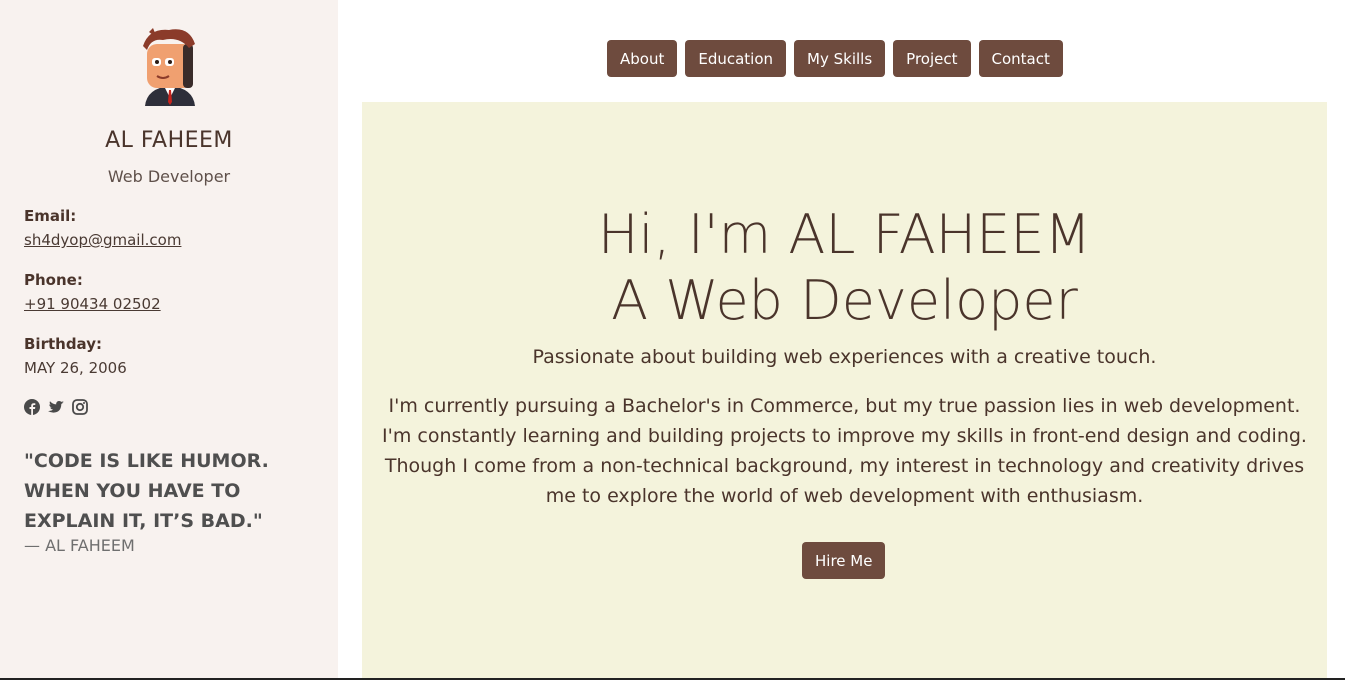 The image size is (1345, 680). What do you see at coordinates (169, 176) in the screenshot?
I see `profile-role: Web Developer` at bounding box center [169, 176].